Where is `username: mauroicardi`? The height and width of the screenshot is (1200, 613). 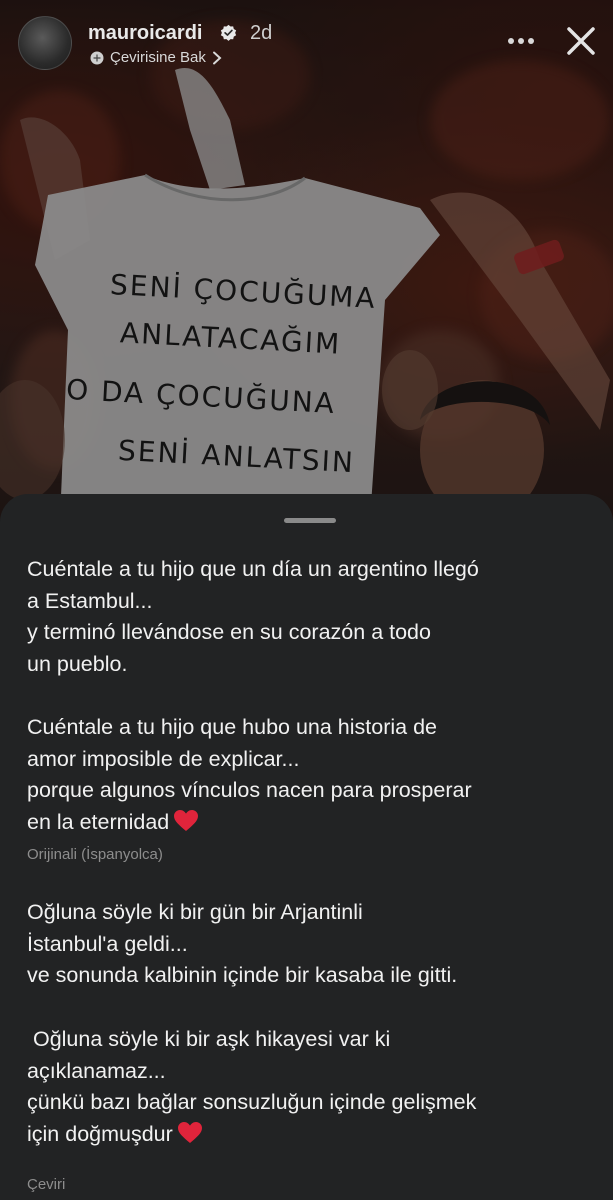 username: mauroicardi is located at coordinates (145, 33).